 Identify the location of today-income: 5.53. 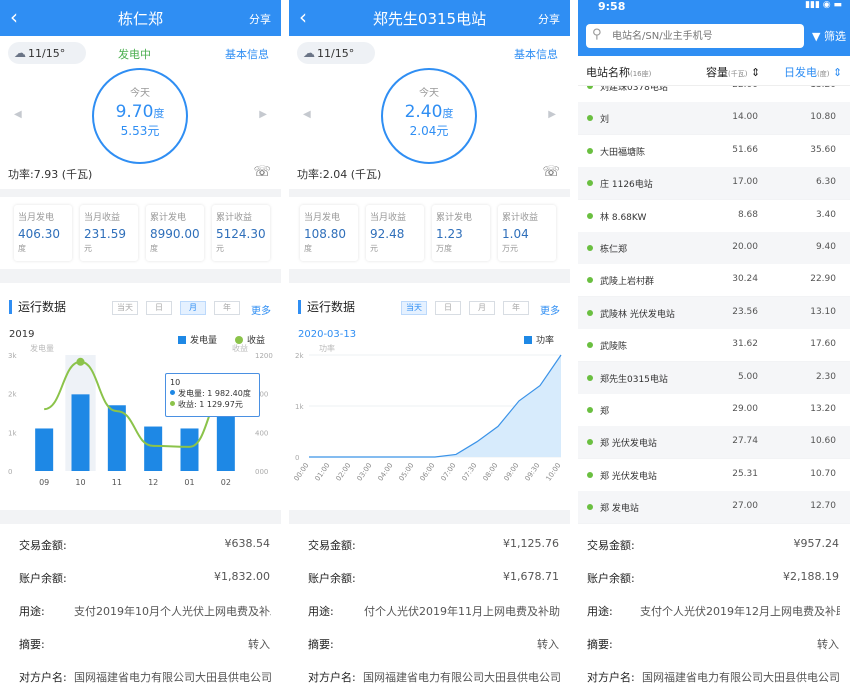
(134, 131).